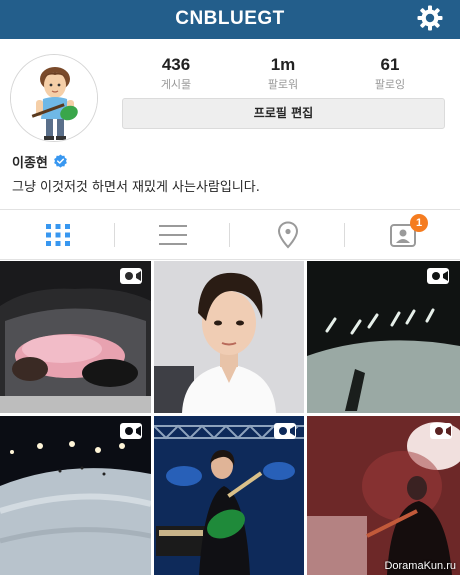  Describe the element at coordinates (390, 84) in the screenshot. I see `following-label: 팔로잉` at that location.